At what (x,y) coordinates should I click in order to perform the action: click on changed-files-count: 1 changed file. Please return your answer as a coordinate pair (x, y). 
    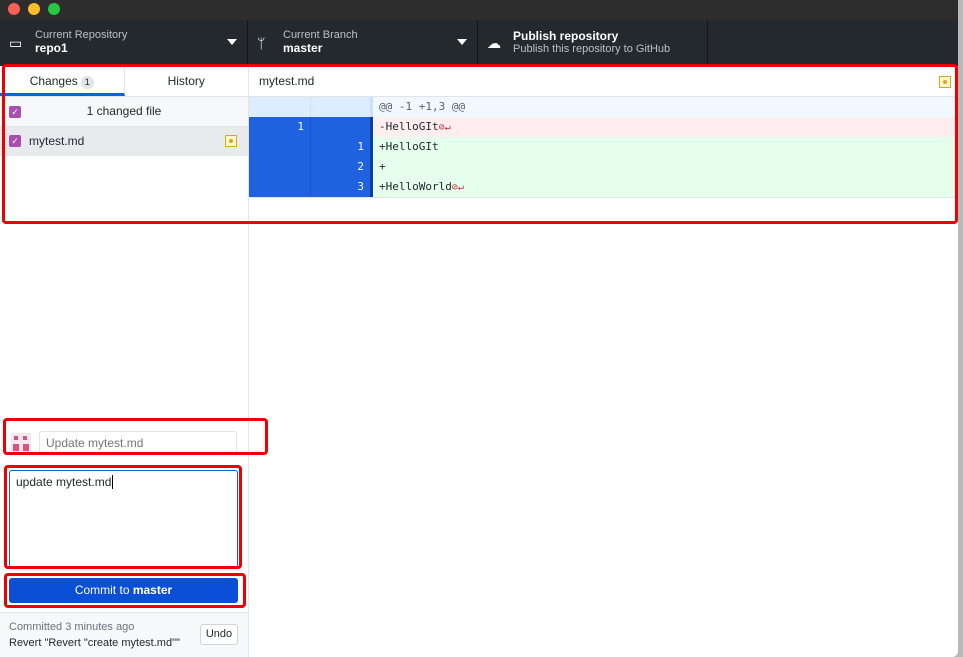
    Looking at the image, I should click on (124, 111).